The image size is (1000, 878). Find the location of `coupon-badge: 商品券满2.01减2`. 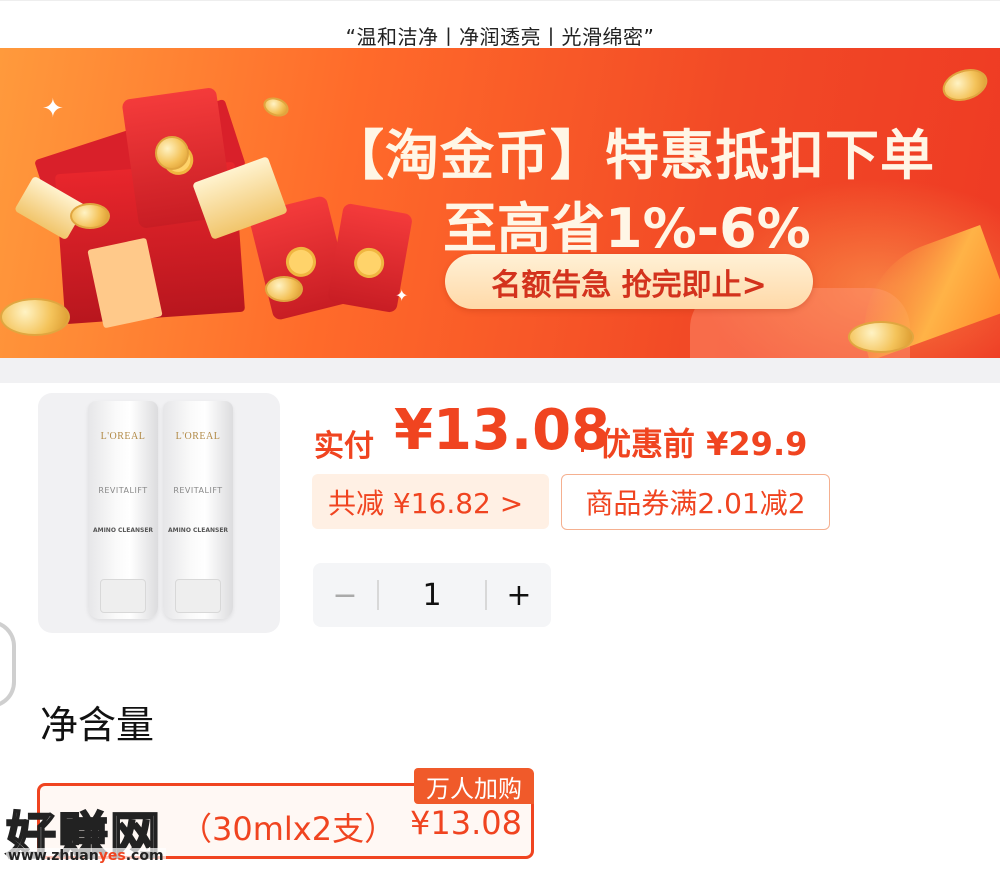

coupon-badge: 商品券满2.01减2 is located at coordinates (695, 502).